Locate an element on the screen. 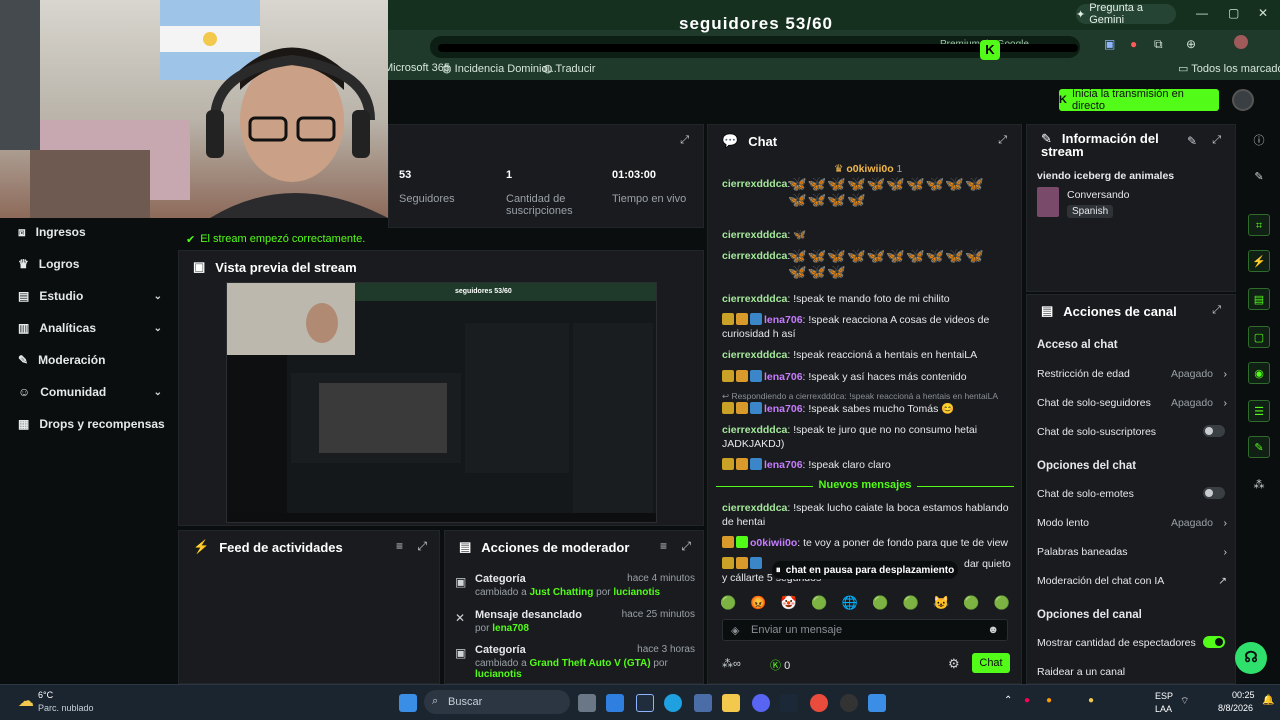 The height and width of the screenshot is (720, 1280). sidebar-item-drops: ▦ Drops y recompensas is located at coordinates (93, 424).